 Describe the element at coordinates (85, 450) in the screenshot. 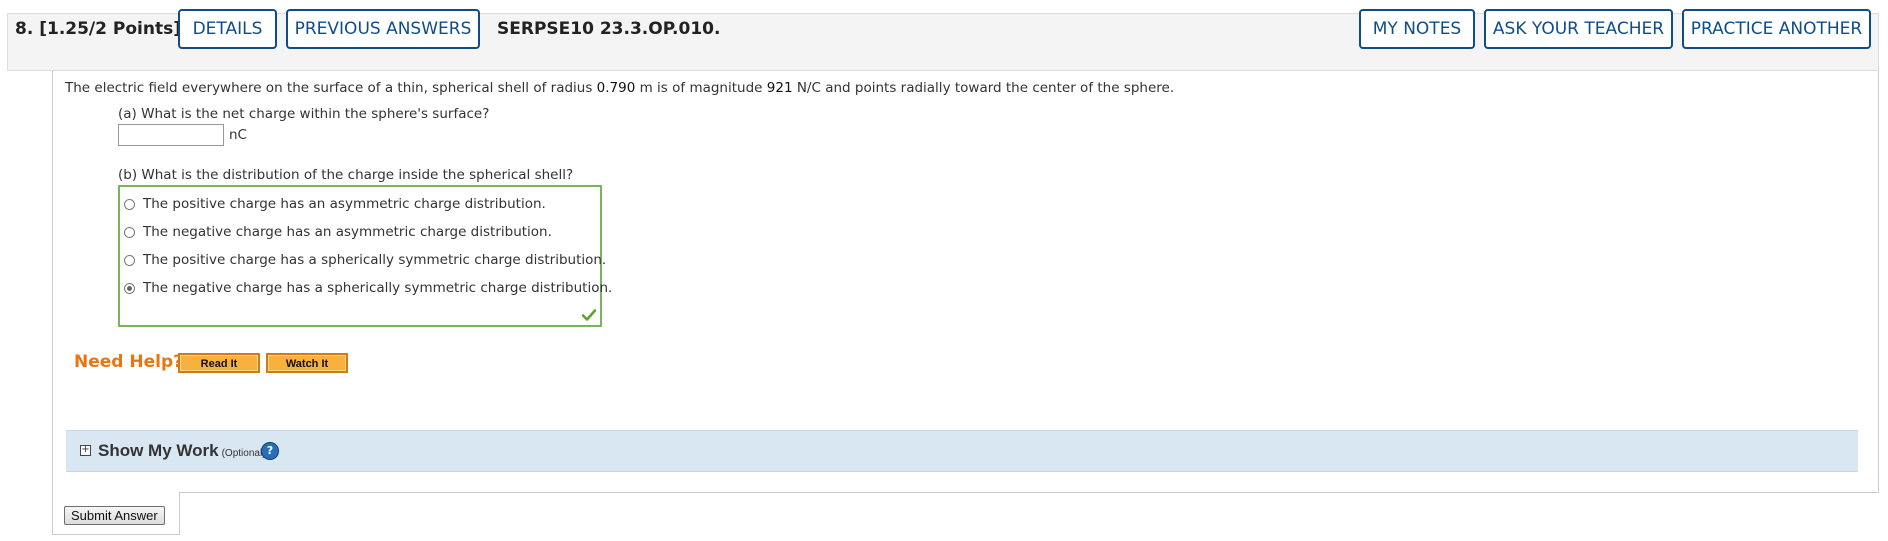

I see `plus-box-icon: +` at that location.